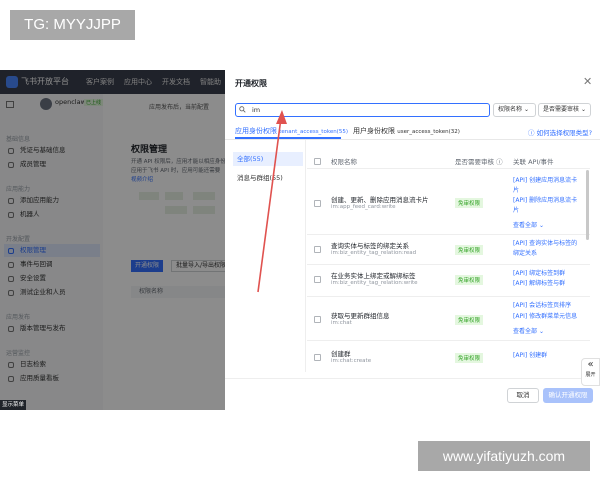  I want to click on annotation-arrow, so click(272, 201).